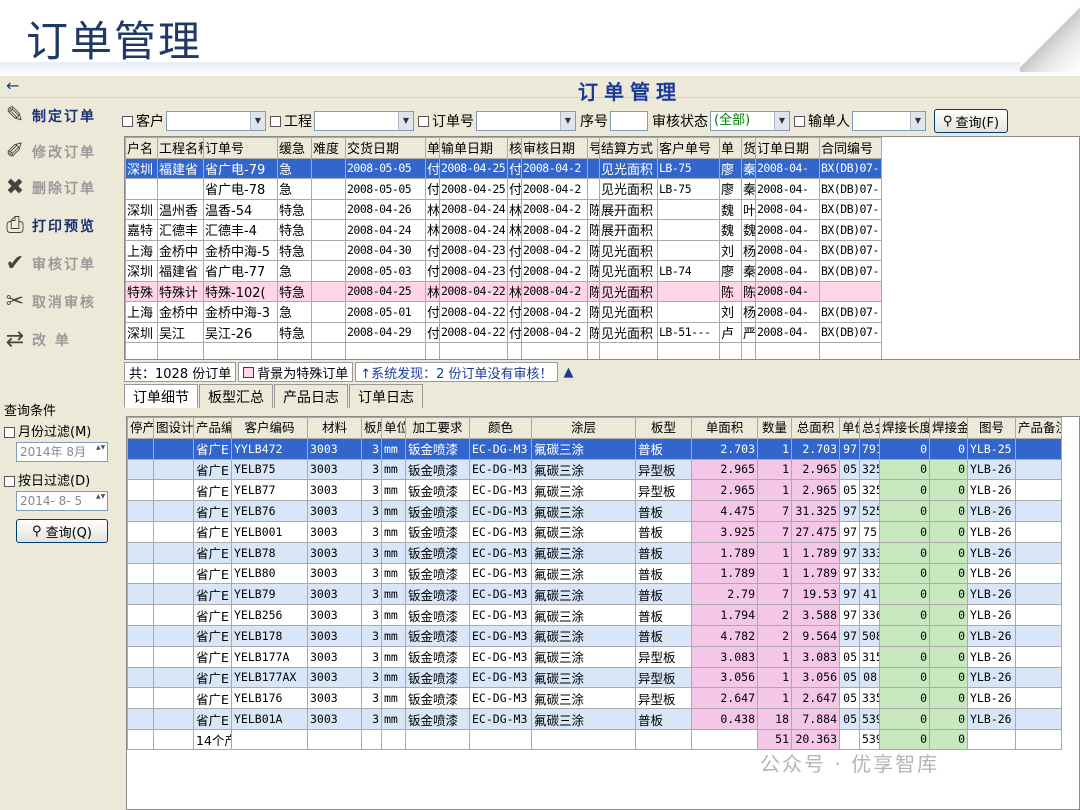 This screenshot has width=1080, height=810. What do you see at coordinates (60, 264) in the screenshot?
I see `sidebar-item-4: ✔ 审核订单` at bounding box center [60, 264].